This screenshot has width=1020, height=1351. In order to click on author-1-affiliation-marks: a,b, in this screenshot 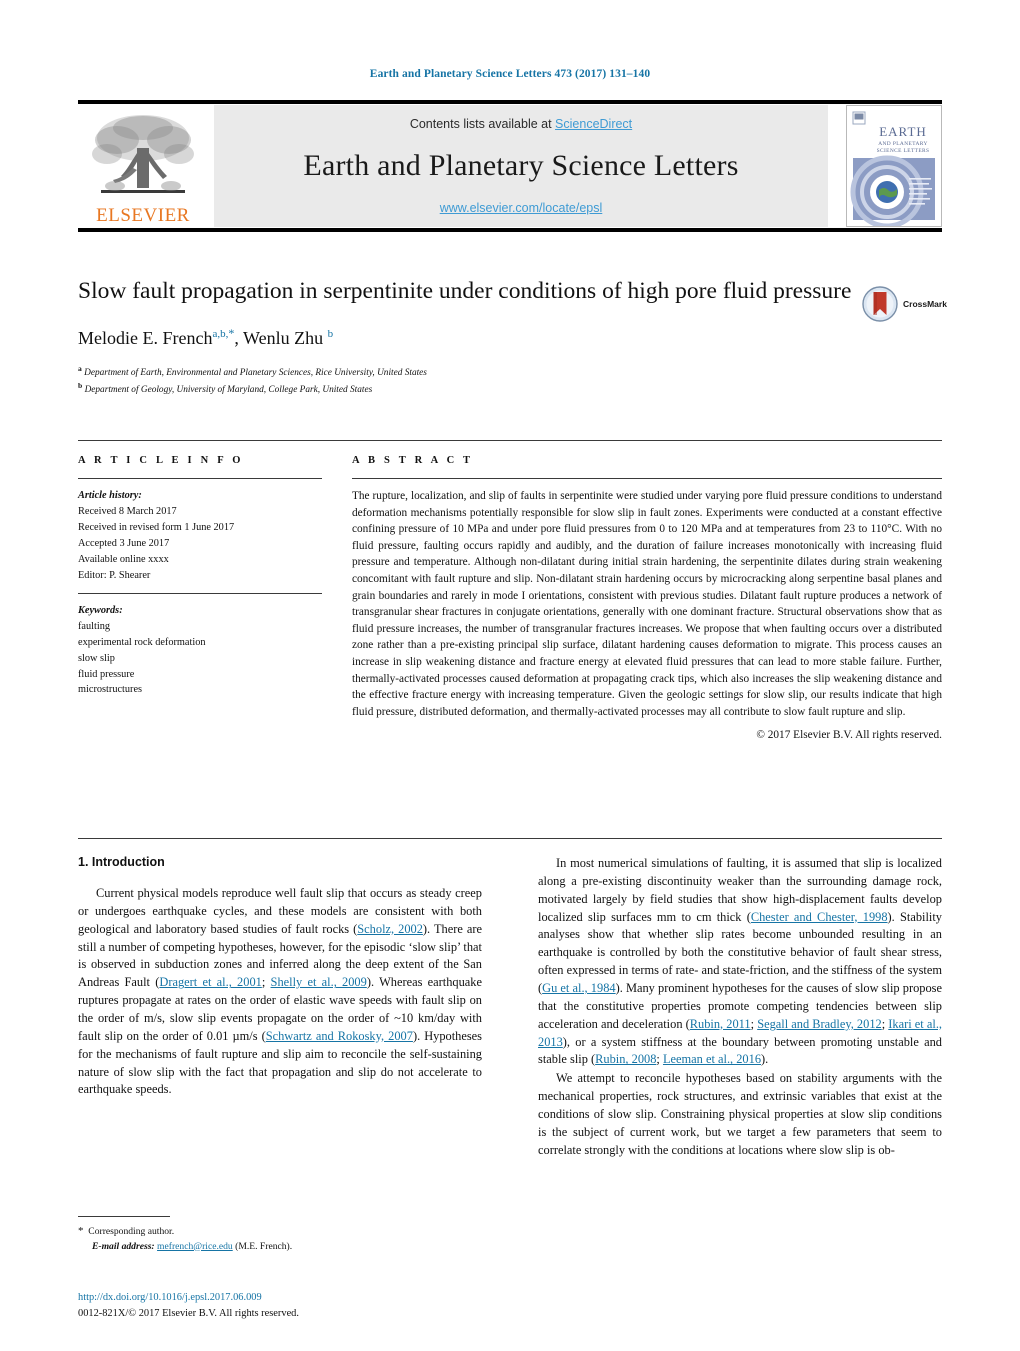, I will do `click(220, 334)`.